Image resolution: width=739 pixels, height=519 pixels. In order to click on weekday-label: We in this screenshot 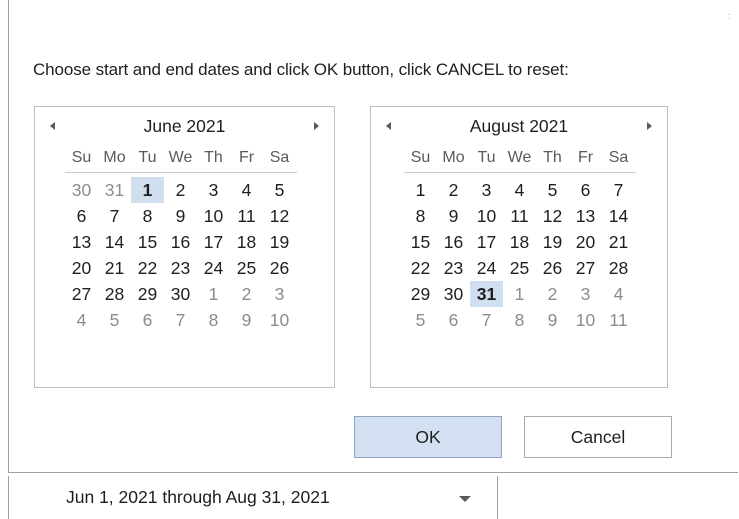, I will do `click(180, 157)`.